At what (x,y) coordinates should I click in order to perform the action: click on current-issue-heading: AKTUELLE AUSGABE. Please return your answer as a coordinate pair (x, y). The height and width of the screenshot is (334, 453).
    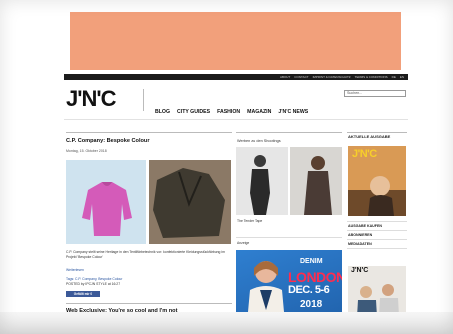
    Looking at the image, I should click on (369, 136).